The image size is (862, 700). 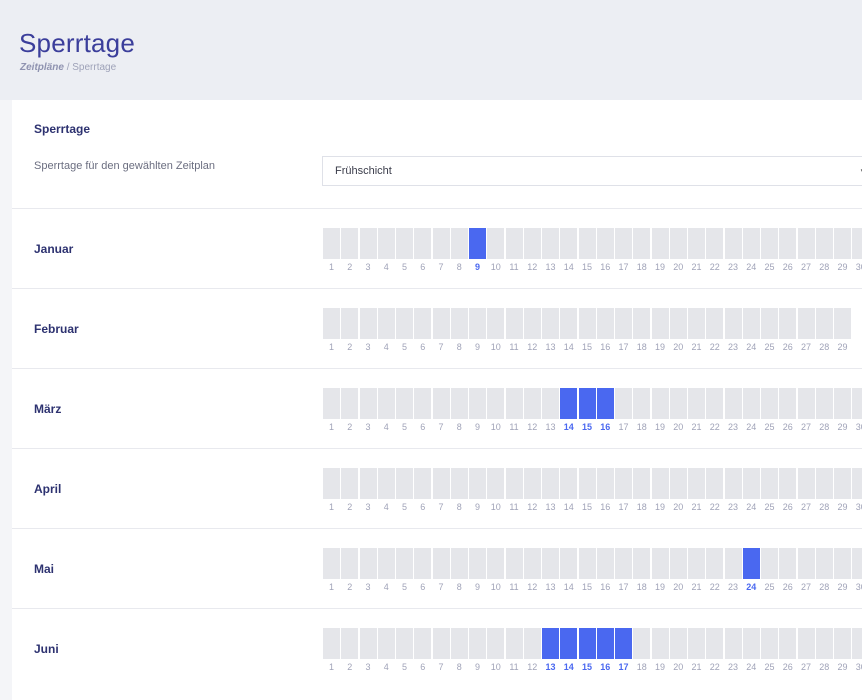 I want to click on day-toggle: 28, so click(x=824, y=493).